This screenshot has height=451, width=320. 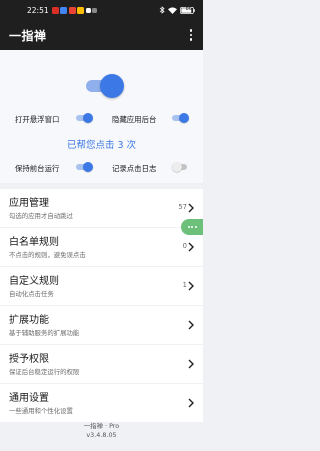 I want to click on menu-item-title: 通用设置, so click(x=29, y=398).